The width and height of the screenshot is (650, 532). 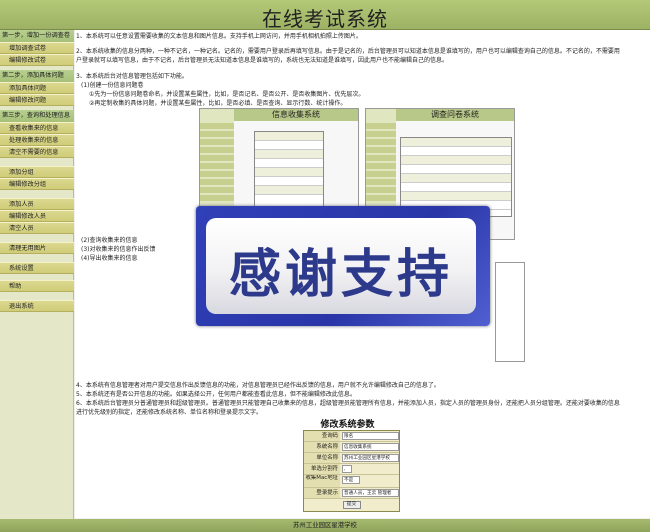 What do you see at coordinates (322, 481) in the screenshot?
I see `field-label-mac: 收集Mac地址` at bounding box center [322, 481].